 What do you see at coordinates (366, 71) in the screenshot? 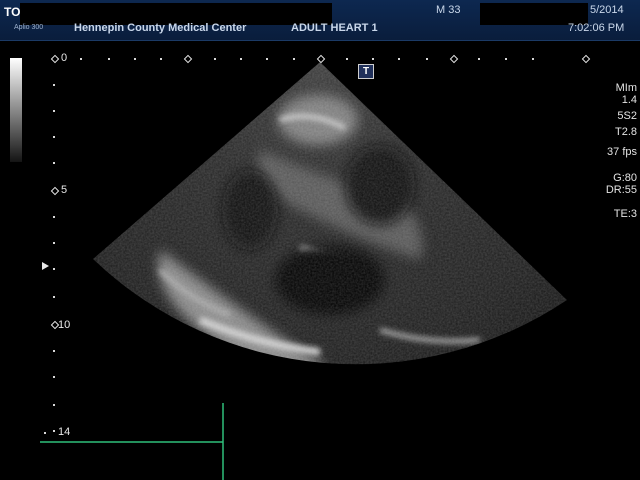
I see `orientation-marker: T` at bounding box center [366, 71].